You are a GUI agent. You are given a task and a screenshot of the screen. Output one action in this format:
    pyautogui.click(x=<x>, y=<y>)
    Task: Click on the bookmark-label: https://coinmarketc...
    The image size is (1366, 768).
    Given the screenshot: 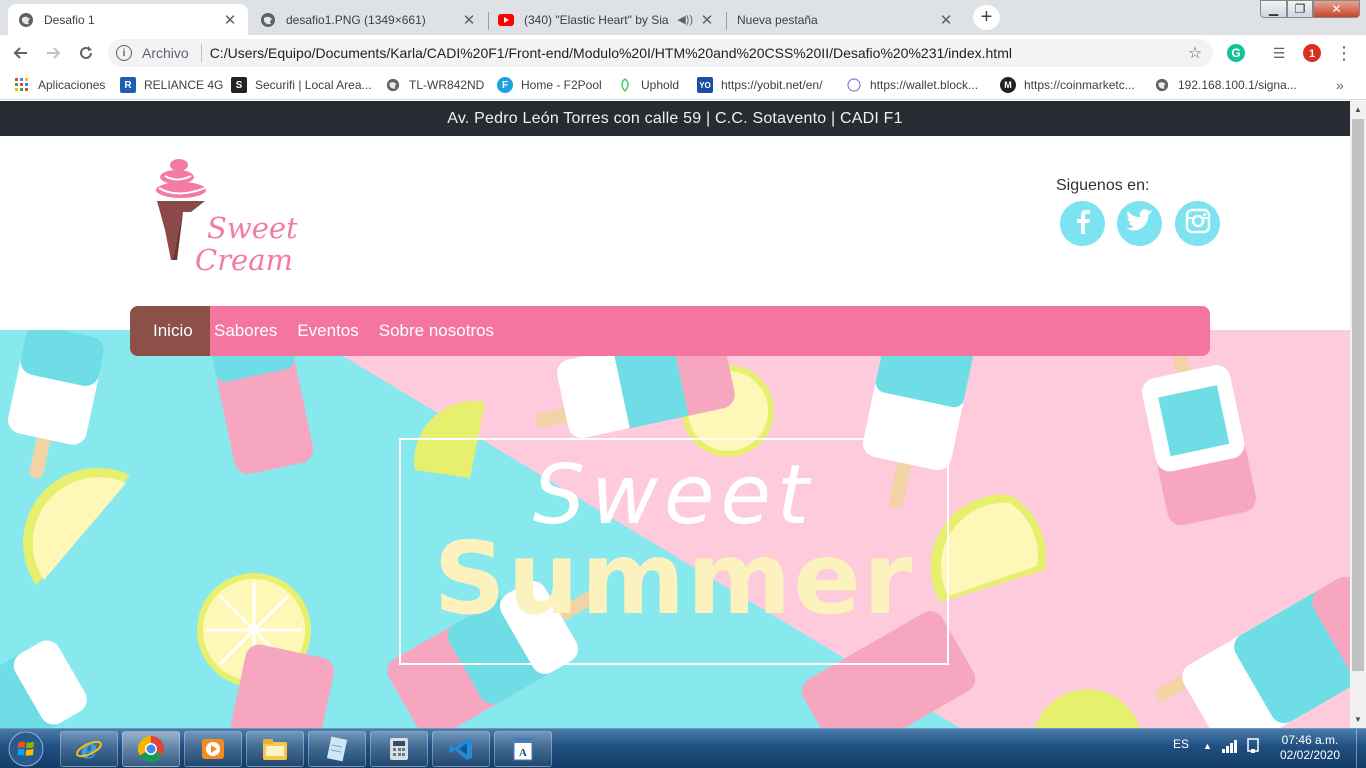 What is the action you would take?
    pyautogui.click(x=1079, y=85)
    